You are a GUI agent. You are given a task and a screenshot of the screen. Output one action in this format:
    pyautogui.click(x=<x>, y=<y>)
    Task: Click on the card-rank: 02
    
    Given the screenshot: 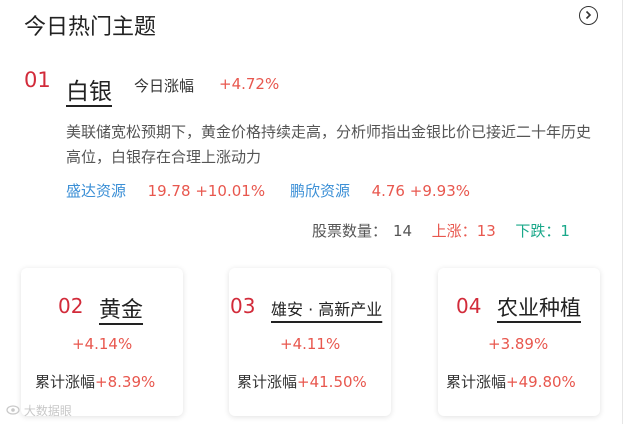 What is the action you would take?
    pyautogui.click(x=71, y=306)
    